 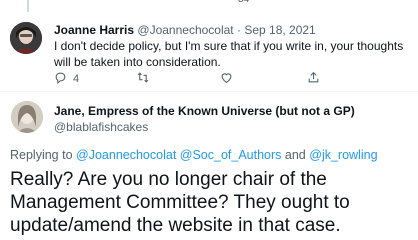 What do you see at coordinates (231, 155) in the screenshot?
I see `mention-link: @Soc_of_Authors` at bounding box center [231, 155].